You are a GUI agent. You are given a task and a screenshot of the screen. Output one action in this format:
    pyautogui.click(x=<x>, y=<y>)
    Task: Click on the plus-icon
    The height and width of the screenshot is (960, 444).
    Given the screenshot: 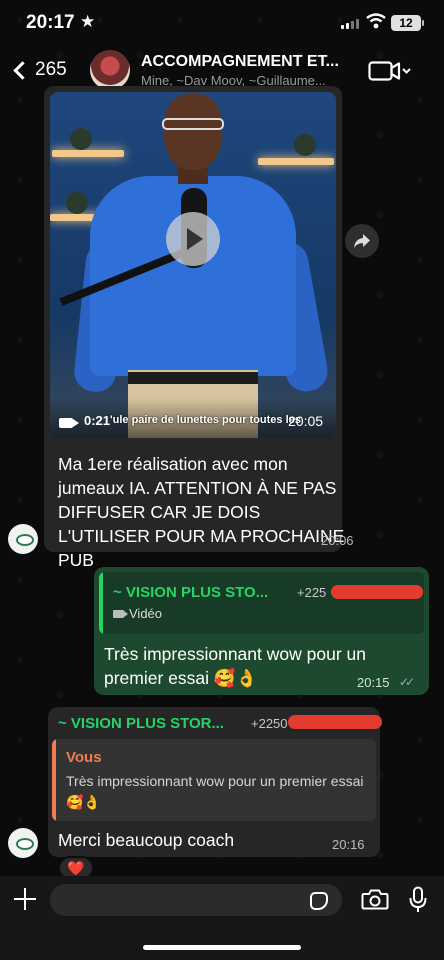 What is the action you would take?
    pyautogui.click(x=25, y=899)
    